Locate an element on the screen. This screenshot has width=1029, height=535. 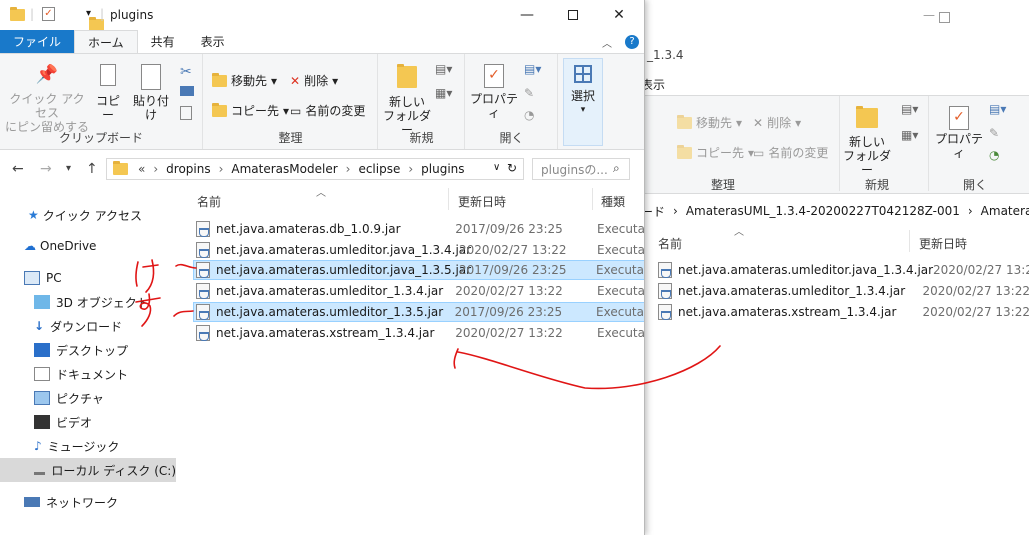
curved-arrow is located at coordinates (589, 367).